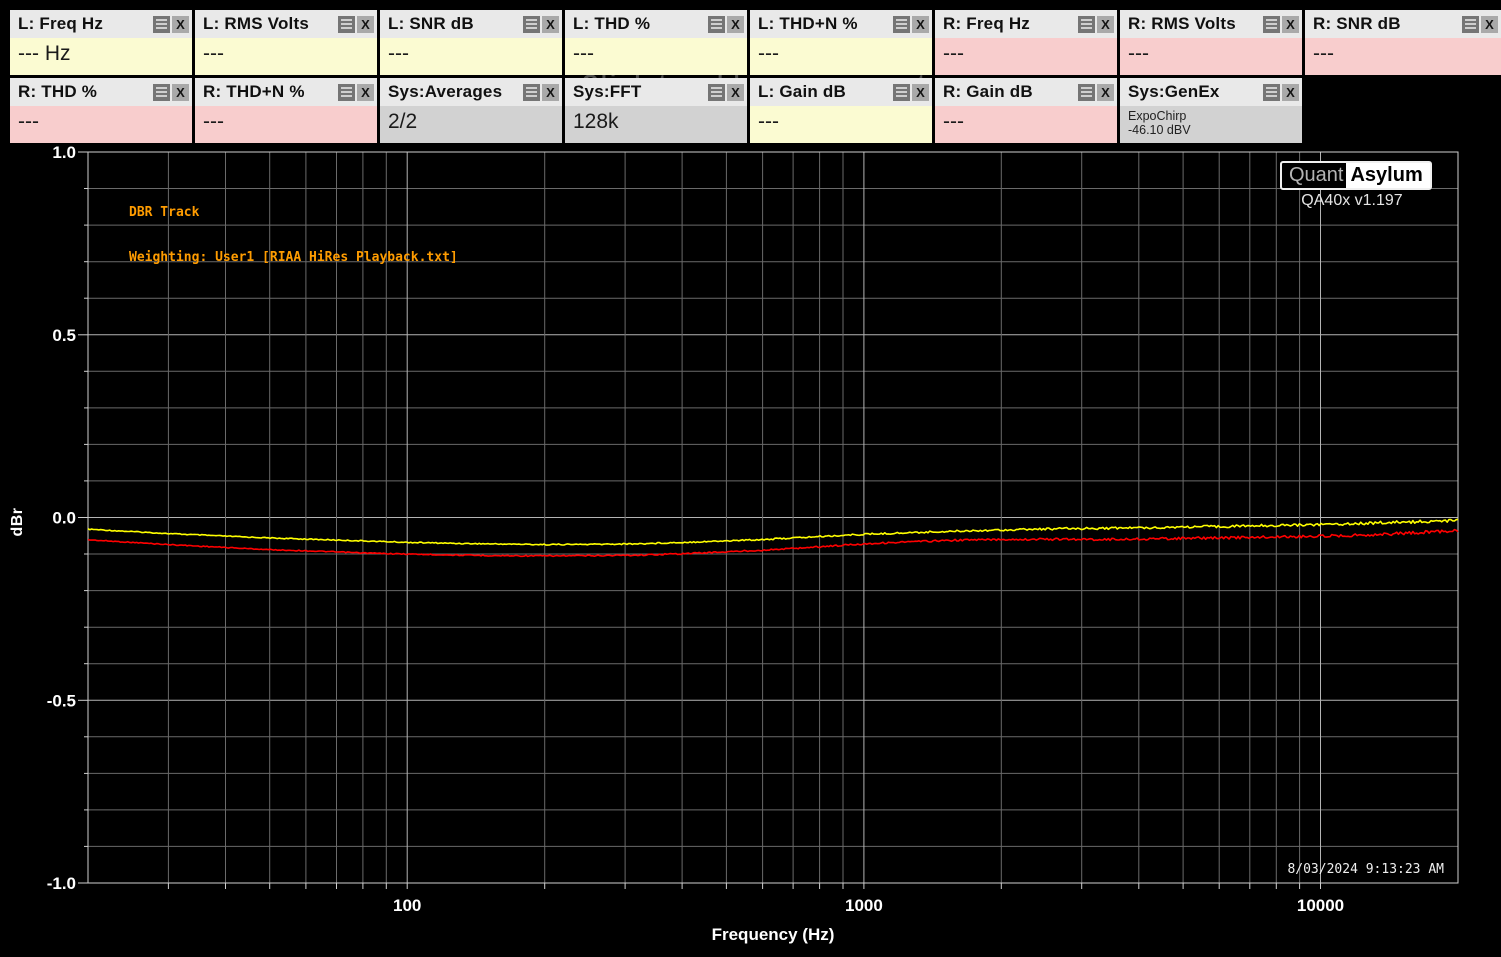 This screenshot has width=1501, height=957. Describe the element at coordinates (61, 883) in the screenshot. I see `svg-text: -1.0` at that location.